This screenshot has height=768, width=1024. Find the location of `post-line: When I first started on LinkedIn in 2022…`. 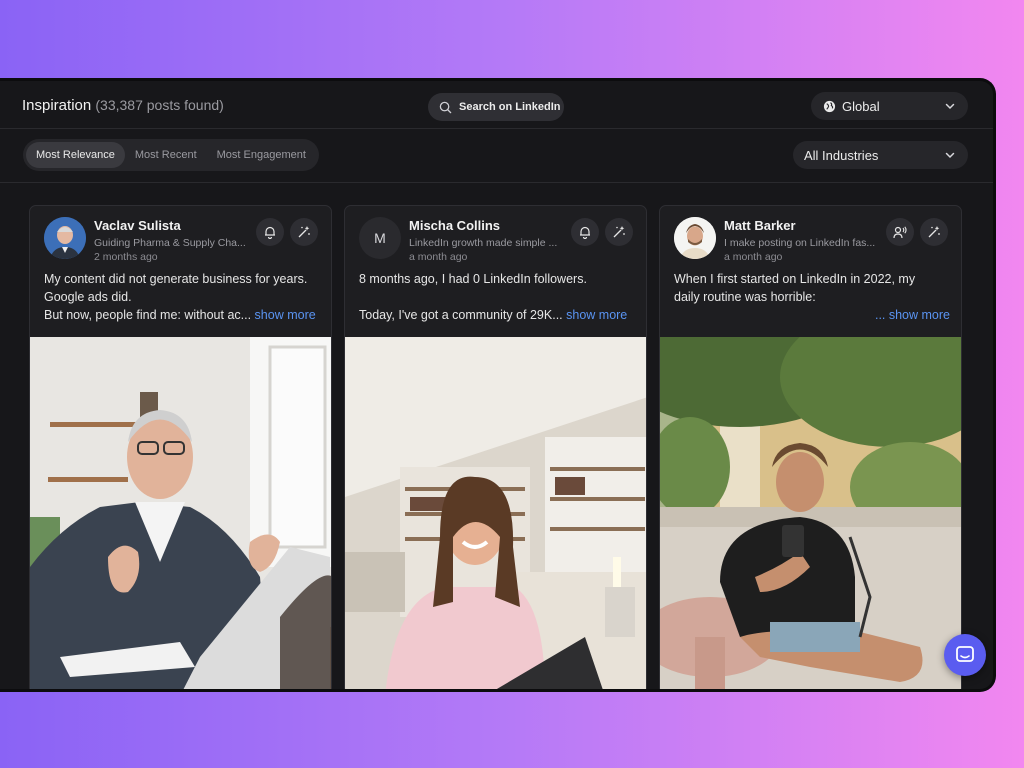

post-line: When I first started on LinkedIn in 2022… is located at coordinates (795, 279).